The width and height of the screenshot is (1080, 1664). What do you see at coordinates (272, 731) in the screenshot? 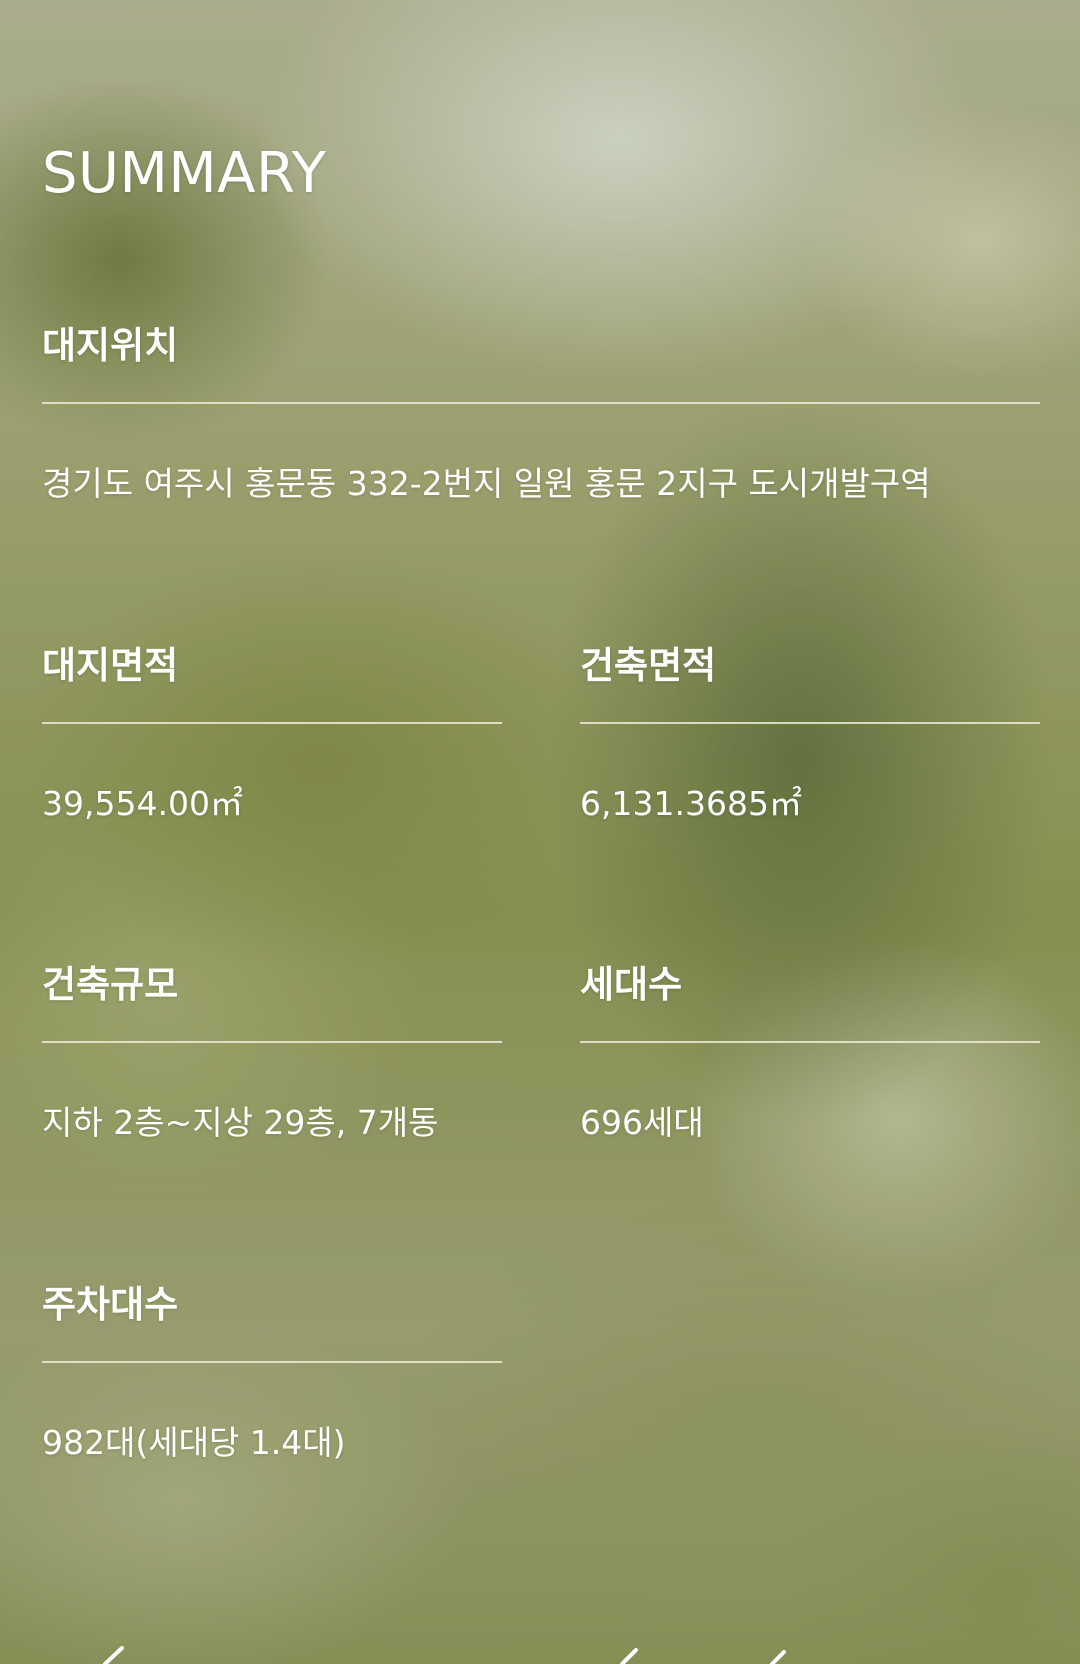
I see `site-area-block: 대지면적 39,554.00㎡` at bounding box center [272, 731].